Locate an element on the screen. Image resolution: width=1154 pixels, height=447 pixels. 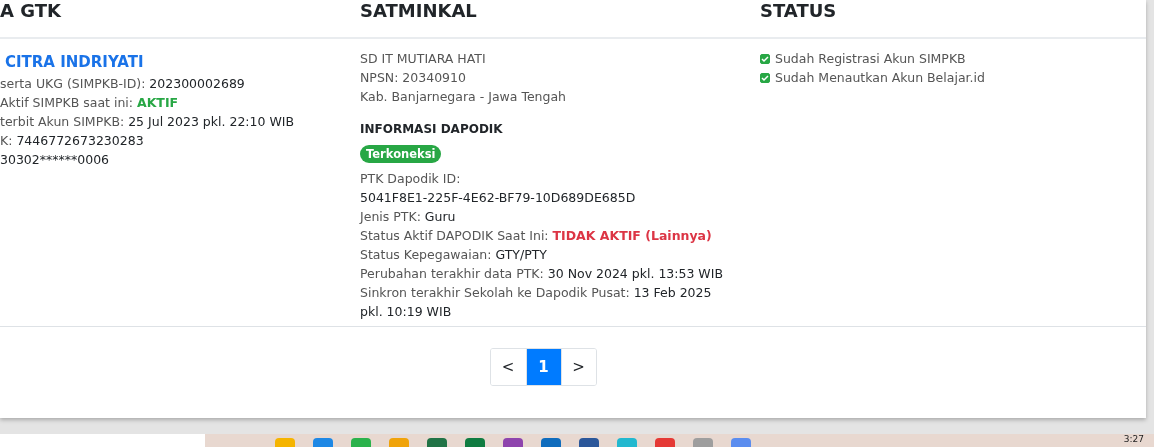
school-info: Kab. Banjarnegara - Jawa Tengah is located at coordinates (463, 97).